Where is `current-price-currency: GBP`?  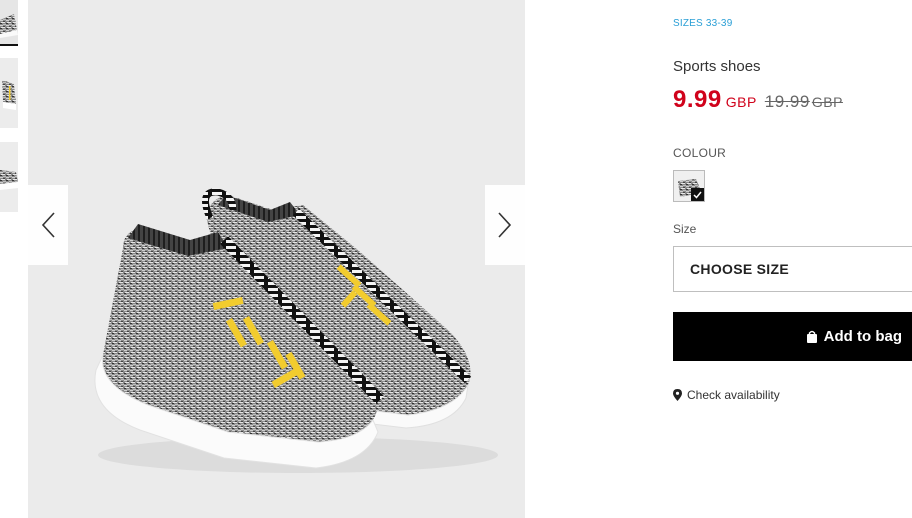 current-price-currency: GBP is located at coordinates (741, 102).